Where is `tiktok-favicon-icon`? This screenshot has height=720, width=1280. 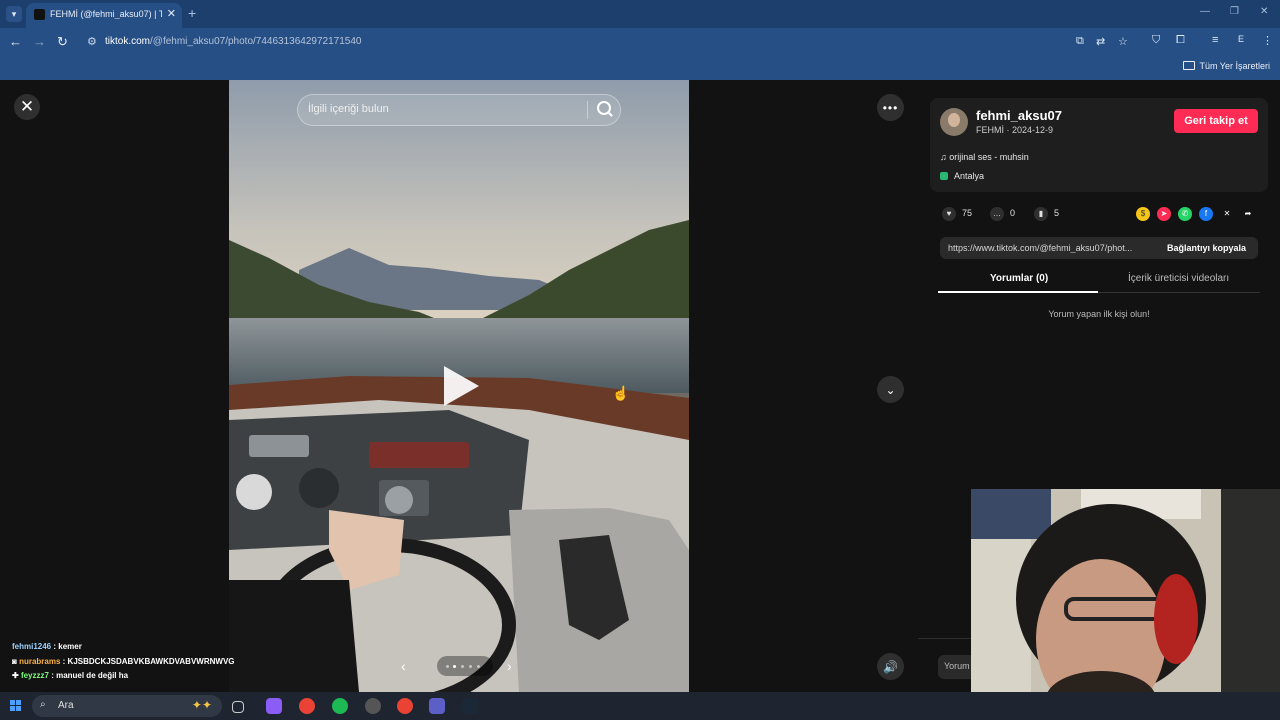 tiktok-favicon-icon is located at coordinates (39, 14).